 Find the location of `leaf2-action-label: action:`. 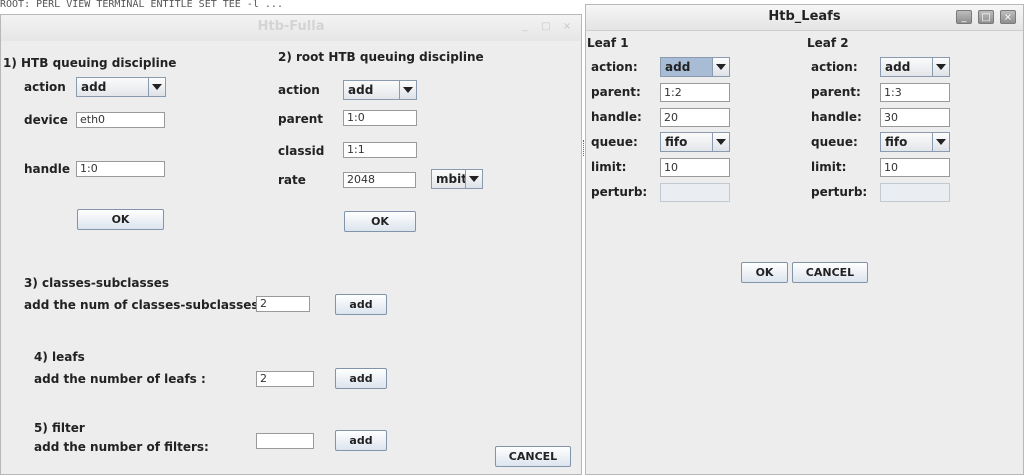

leaf2-action-label: action: is located at coordinates (834, 67).